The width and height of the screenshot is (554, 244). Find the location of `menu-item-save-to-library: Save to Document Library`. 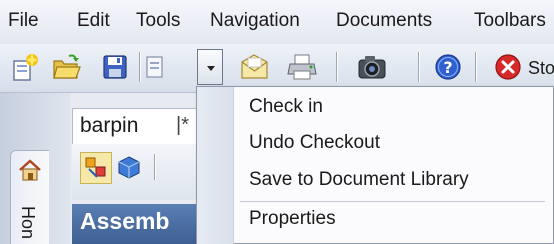

menu-item-save-to-library: Save to Document Library is located at coordinates (359, 180).